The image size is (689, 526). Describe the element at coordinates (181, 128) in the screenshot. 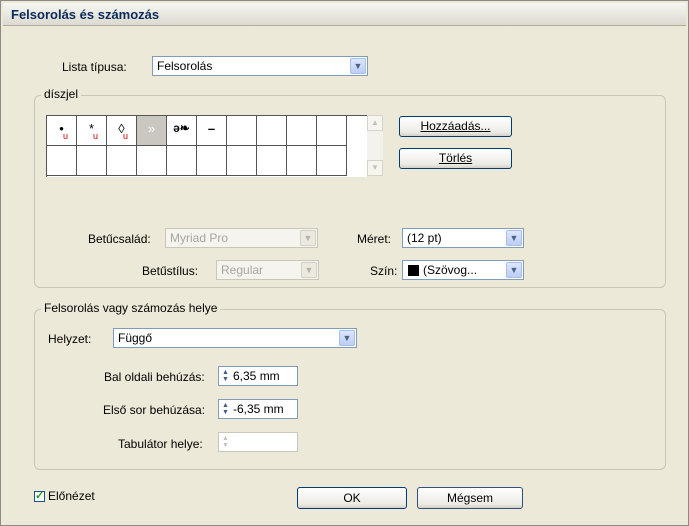

I see `bullet-glyph: ə❧` at that location.